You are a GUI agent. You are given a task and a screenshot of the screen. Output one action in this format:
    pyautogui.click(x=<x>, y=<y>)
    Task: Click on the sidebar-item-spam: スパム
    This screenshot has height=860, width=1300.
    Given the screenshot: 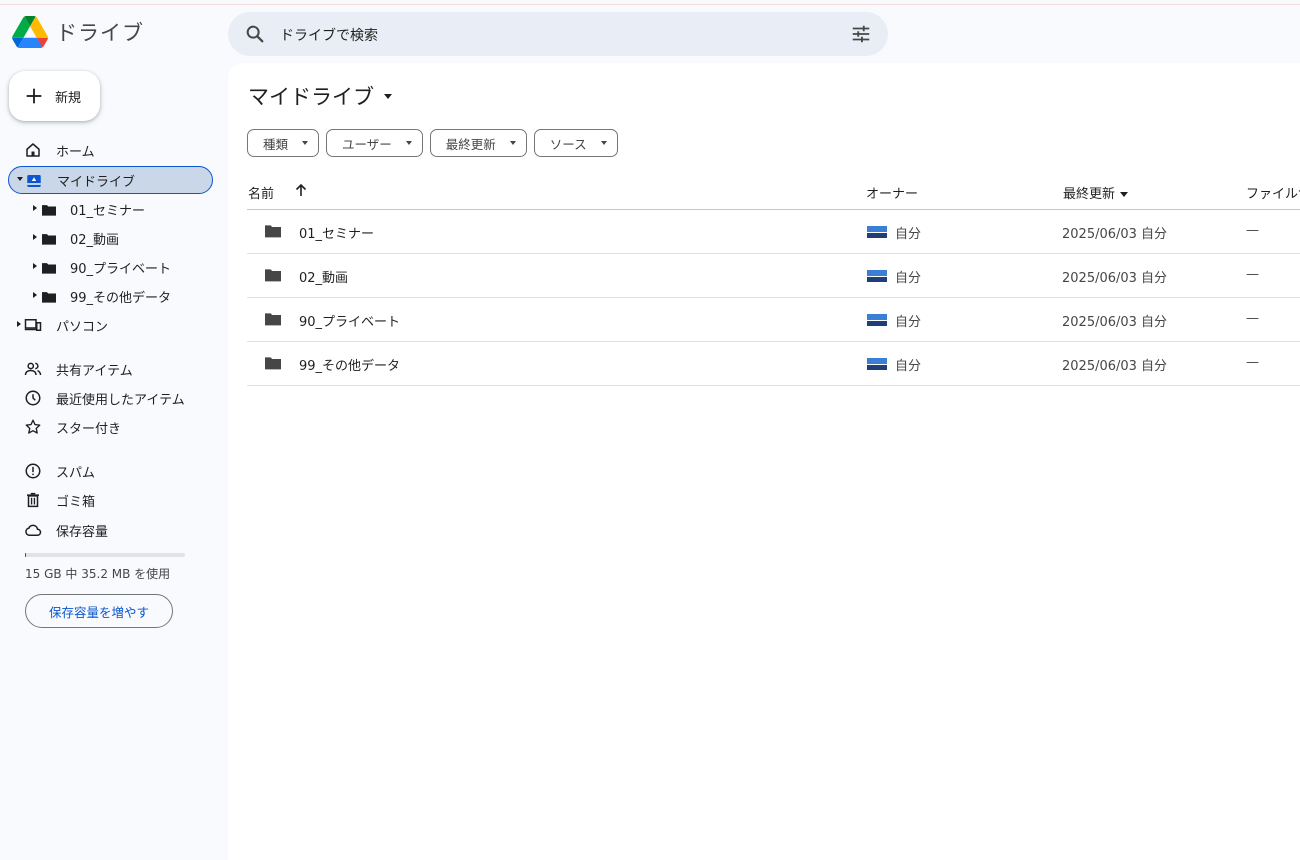 What is the action you would take?
    pyautogui.click(x=110, y=471)
    